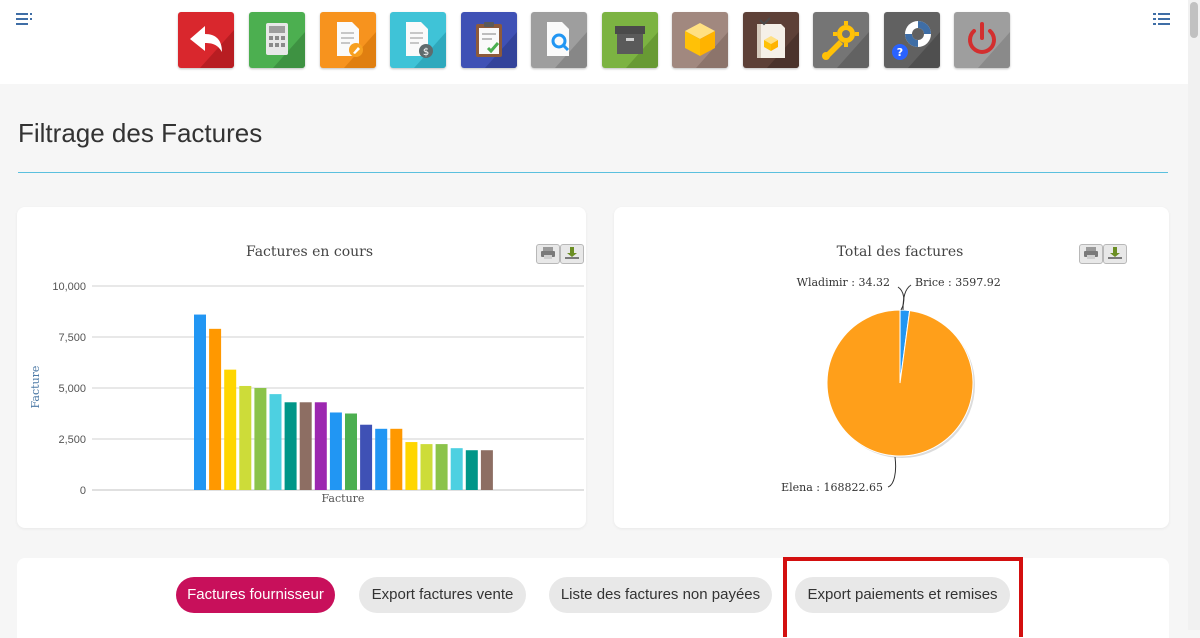 Image resolution: width=1200 pixels, height=638 pixels. I want to click on pie-slice-label: Elena : 168822.65, so click(832, 487).